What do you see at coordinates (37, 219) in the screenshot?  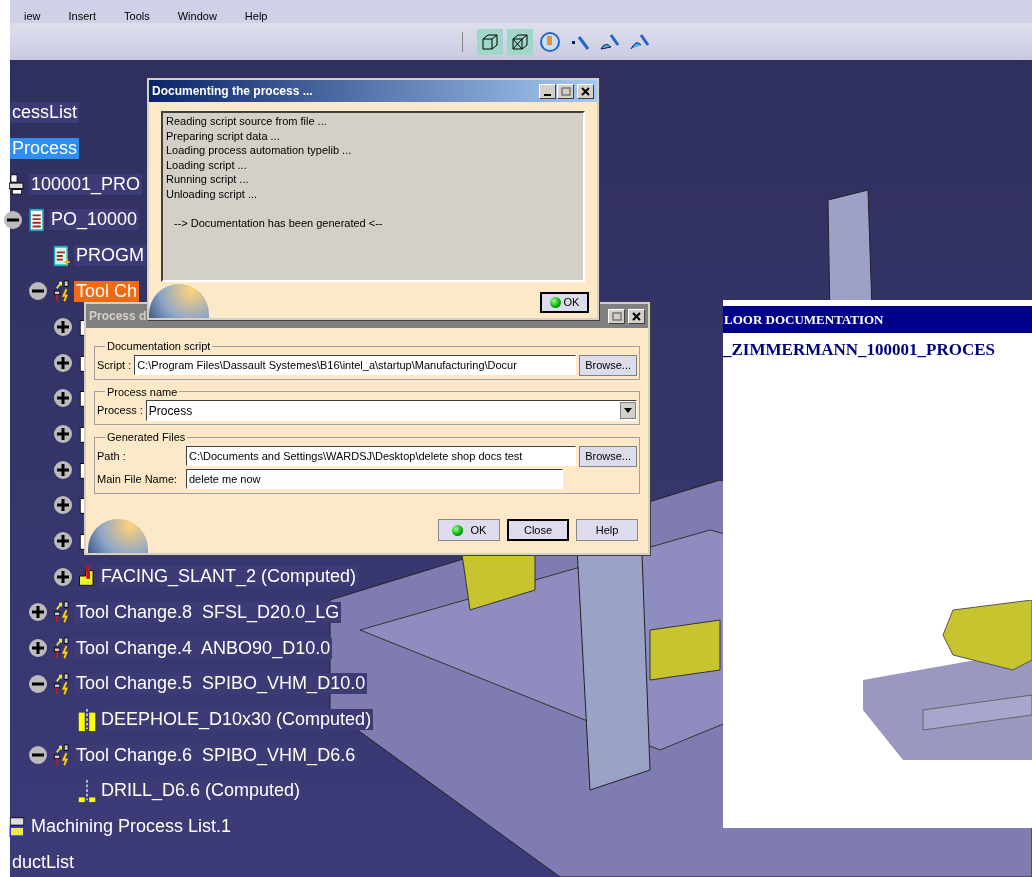 I see `document-icon` at bounding box center [37, 219].